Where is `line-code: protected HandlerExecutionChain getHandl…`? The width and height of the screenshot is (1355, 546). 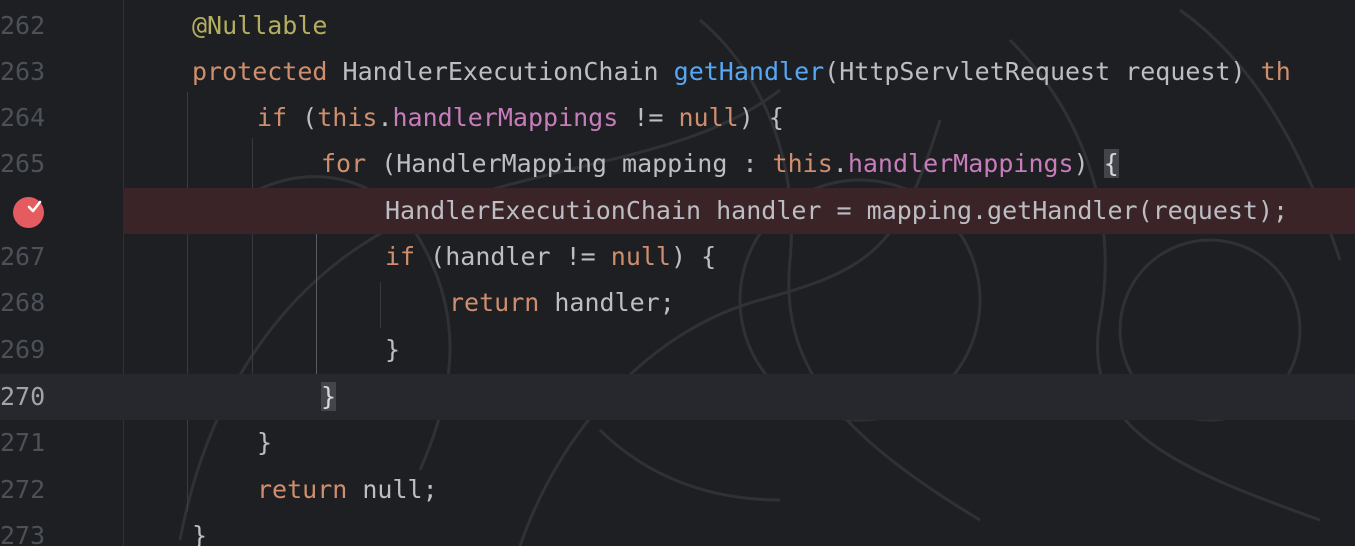 line-code: protected HandlerExecutionChain getHandl… is located at coordinates (741, 72).